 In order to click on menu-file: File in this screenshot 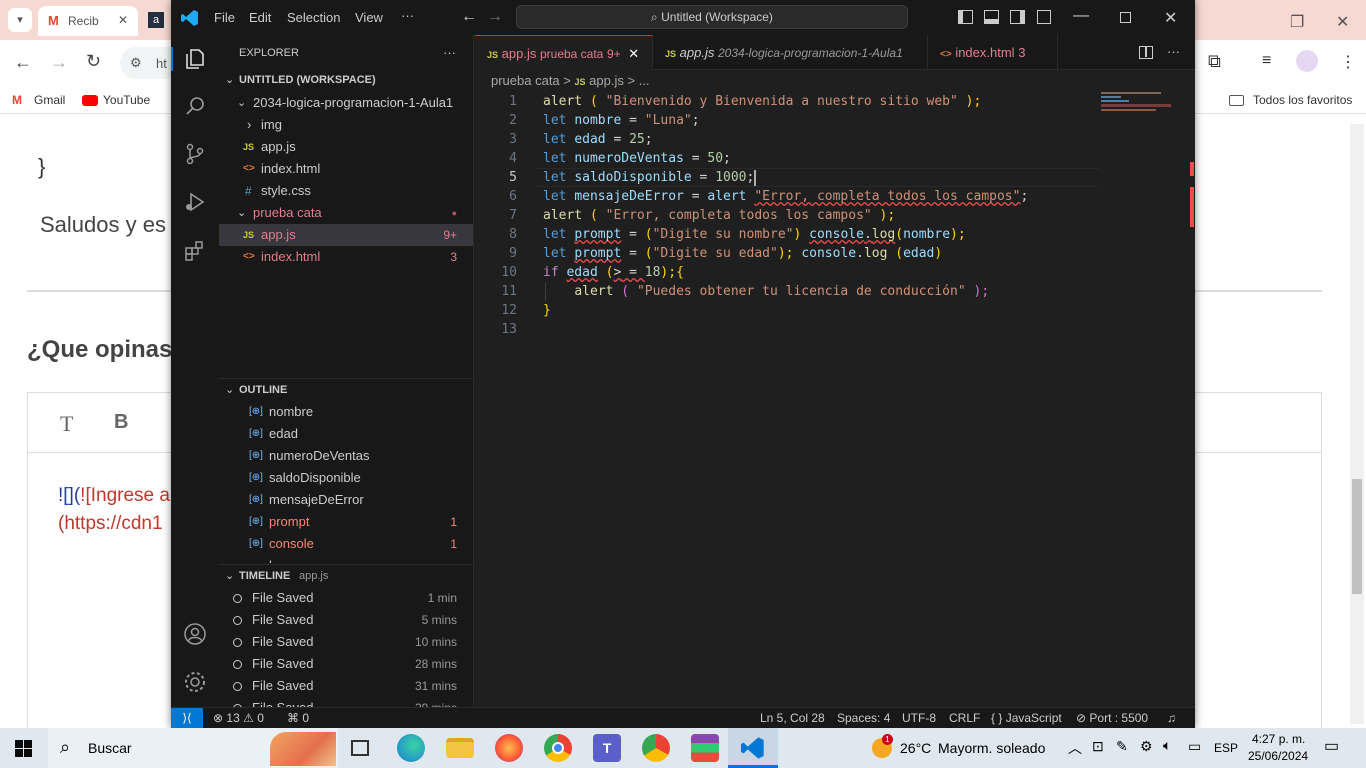, I will do `click(224, 17)`.